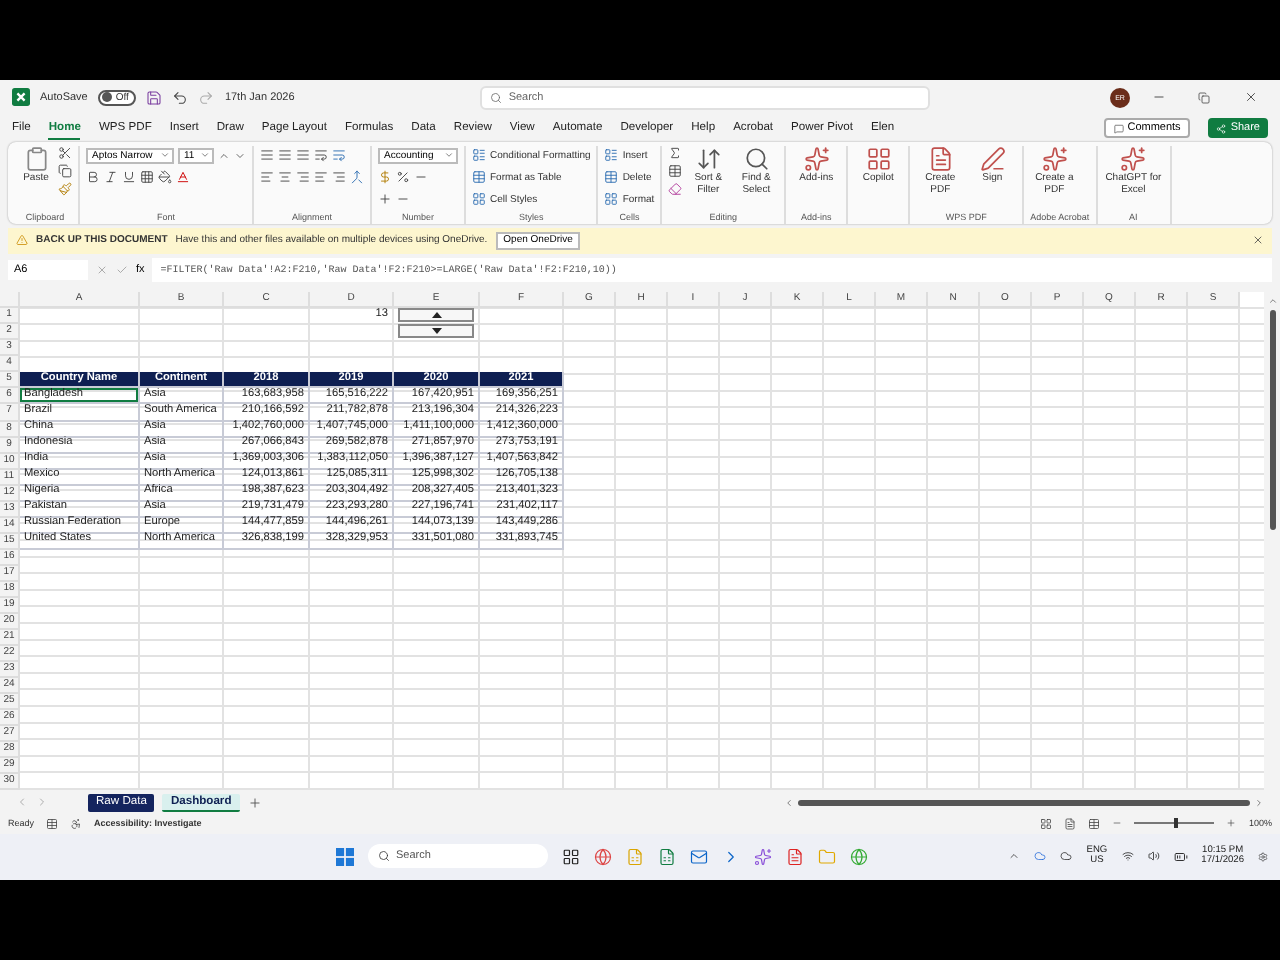 This screenshot has width=1280, height=960. I want to click on wifi-icon, so click(1127, 856).